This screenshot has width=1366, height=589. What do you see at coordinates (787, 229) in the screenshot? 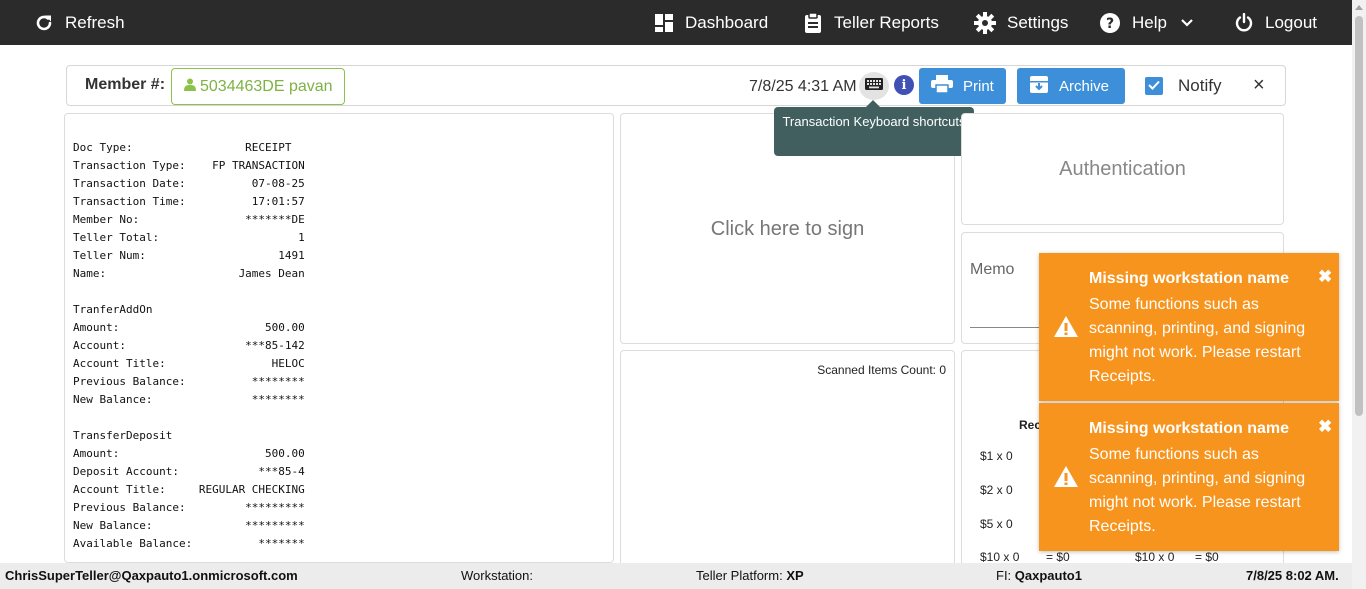
I see `sign-prompt: Click here to sign` at bounding box center [787, 229].